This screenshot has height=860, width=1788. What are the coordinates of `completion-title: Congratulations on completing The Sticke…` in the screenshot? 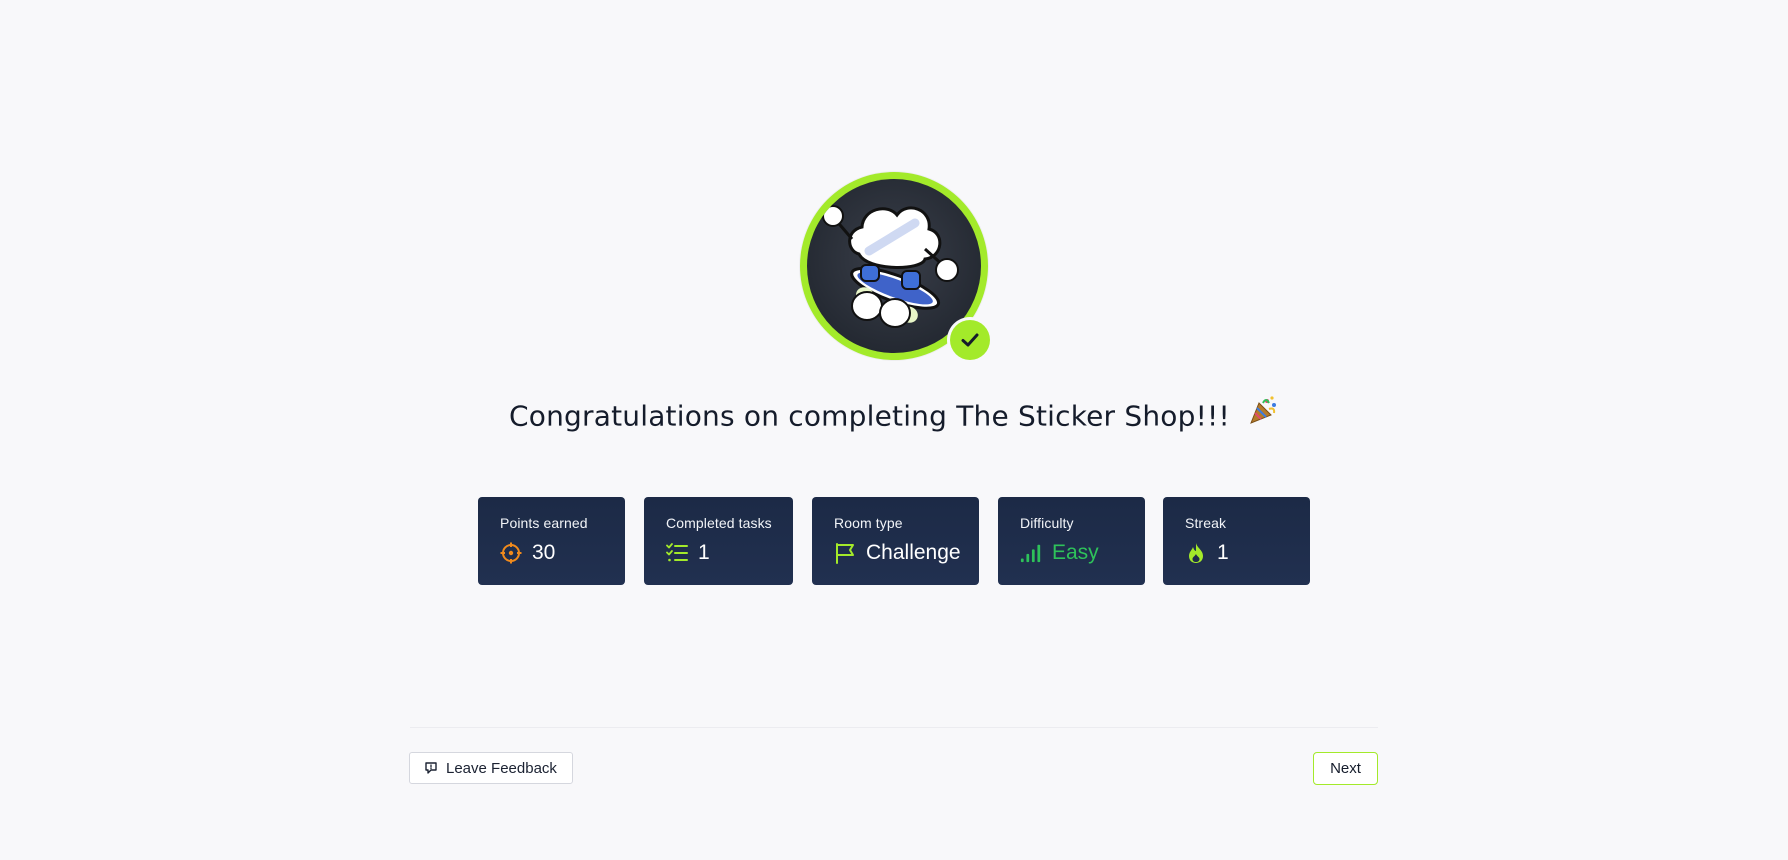 It's located at (894, 416).